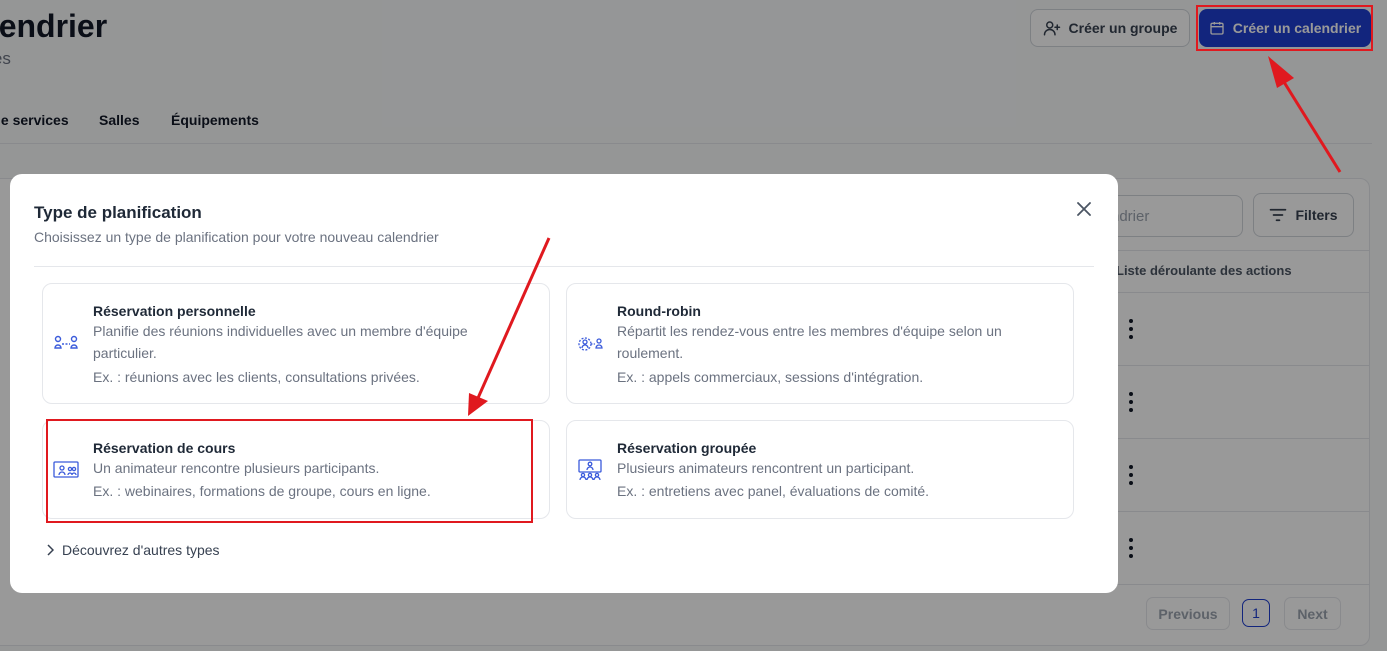  What do you see at coordinates (590, 344) in the screenshot?
I see `round-robin-icon` at bounding box center [590, 344].